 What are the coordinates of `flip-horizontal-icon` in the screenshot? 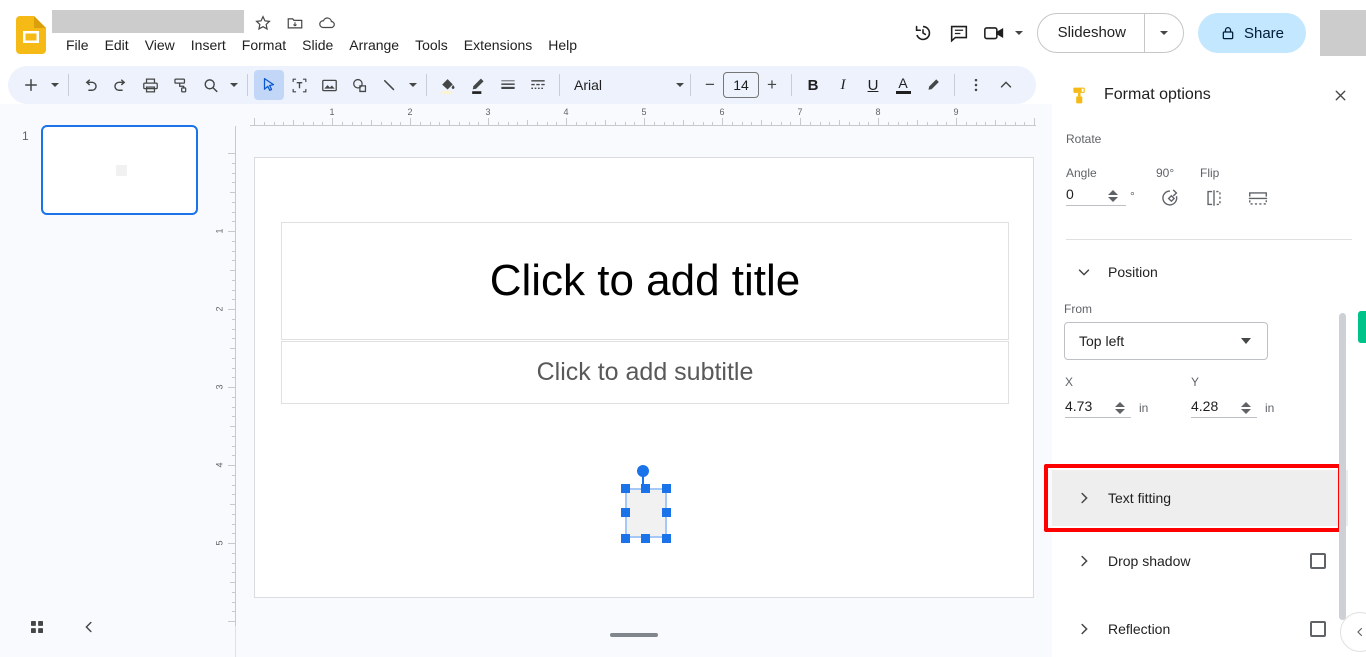 It's located at (1214, 198).